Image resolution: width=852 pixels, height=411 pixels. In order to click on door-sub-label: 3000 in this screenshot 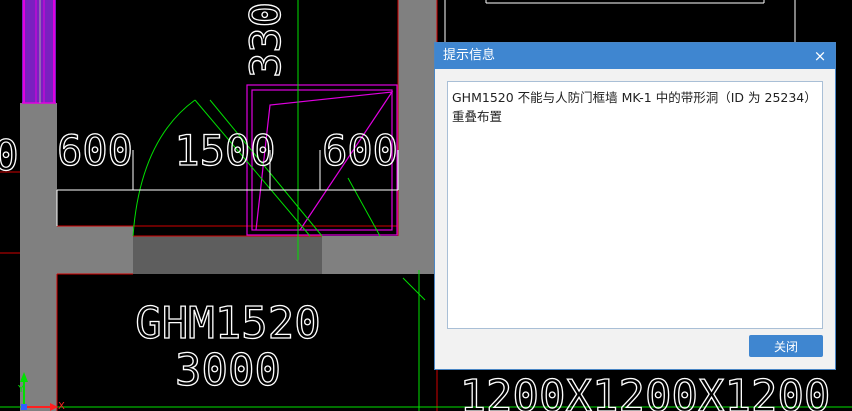, I will do `click(228, 370)`.